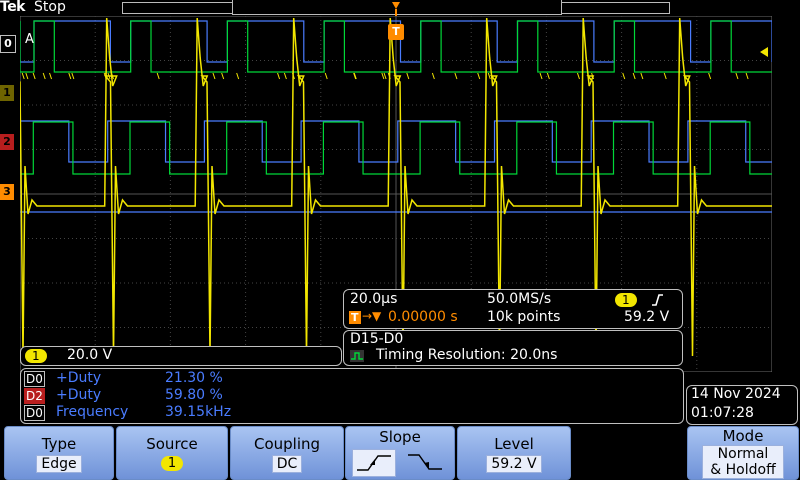 The image size is (800, 480). I want to click on digital-group-label: D15-D0, so click(376, 339).